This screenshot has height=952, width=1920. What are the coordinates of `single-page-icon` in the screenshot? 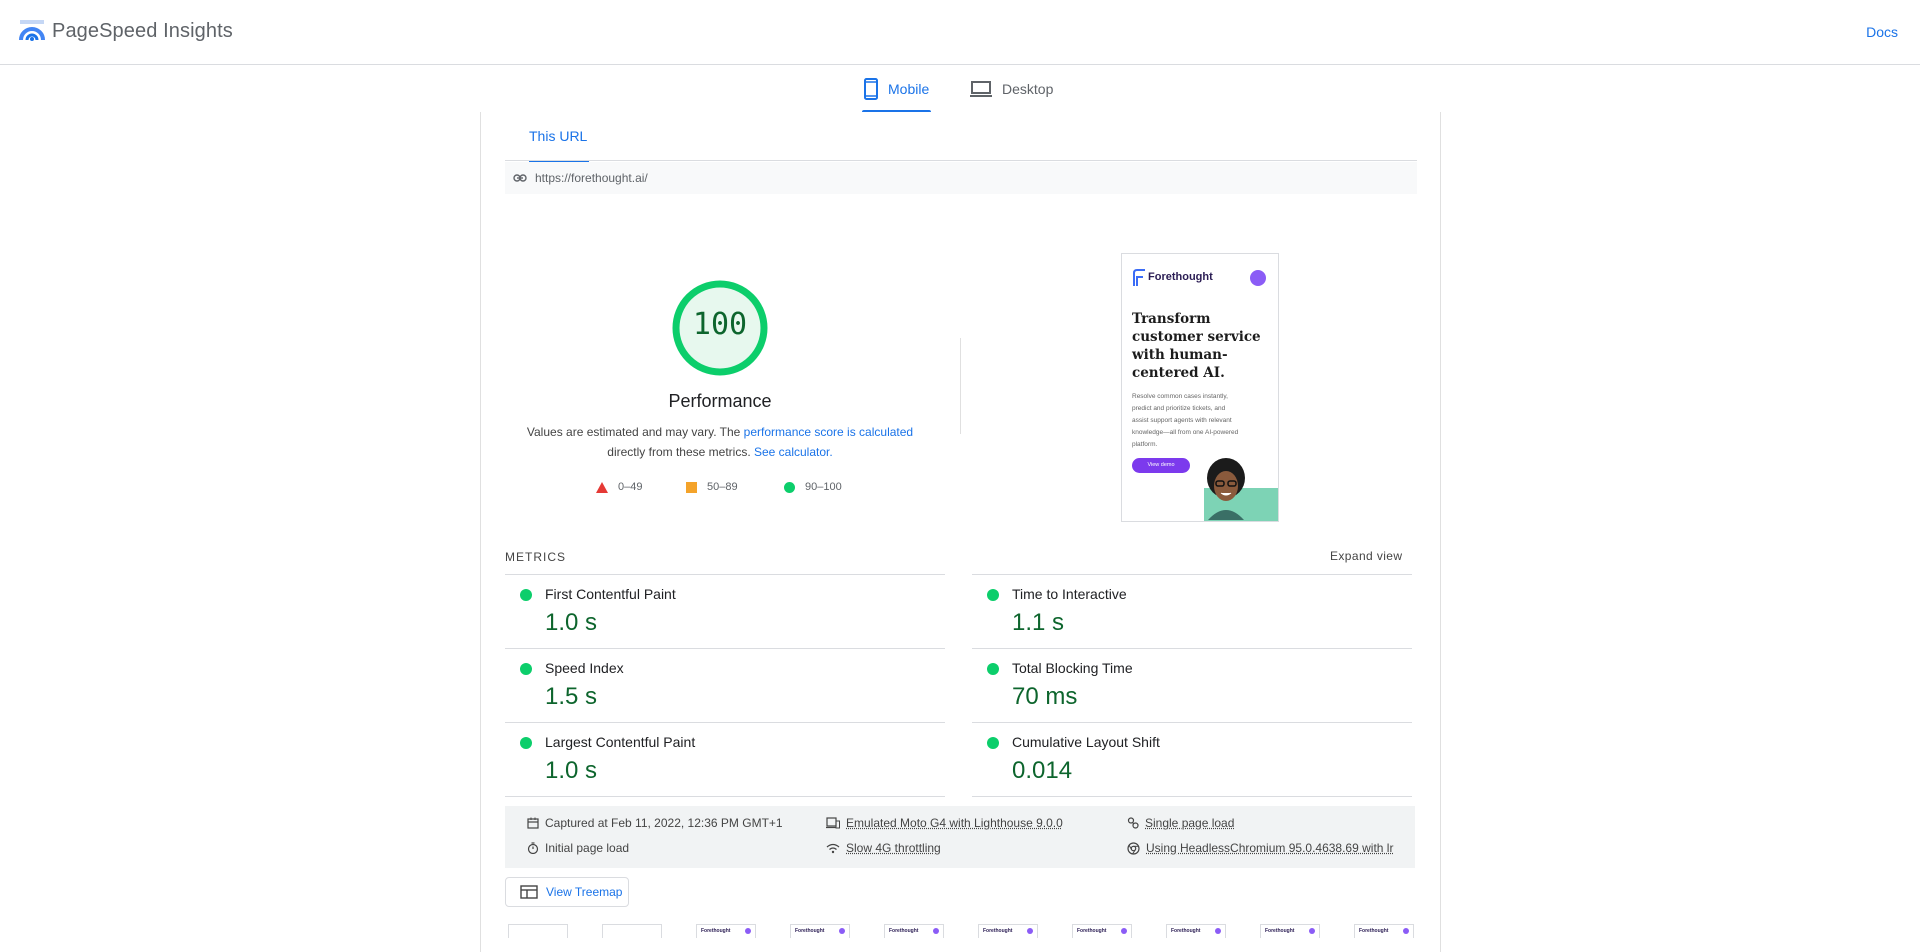 It's located at (1133, 823).